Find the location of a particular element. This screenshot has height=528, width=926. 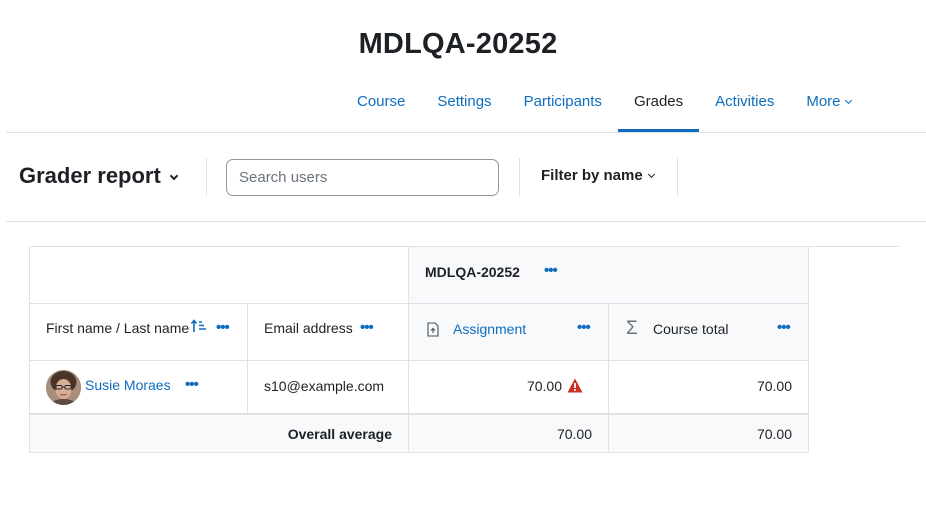

email-column-header: Email address ••• is located at coordinates (328, 332).